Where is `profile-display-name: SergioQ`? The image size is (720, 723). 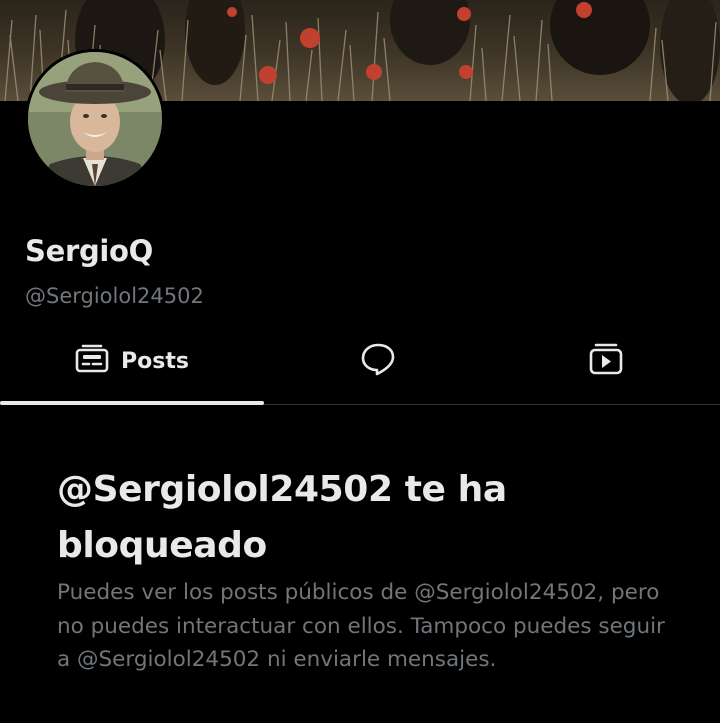
profile-display-name: SergioQ is located at coordinates (89, 251).